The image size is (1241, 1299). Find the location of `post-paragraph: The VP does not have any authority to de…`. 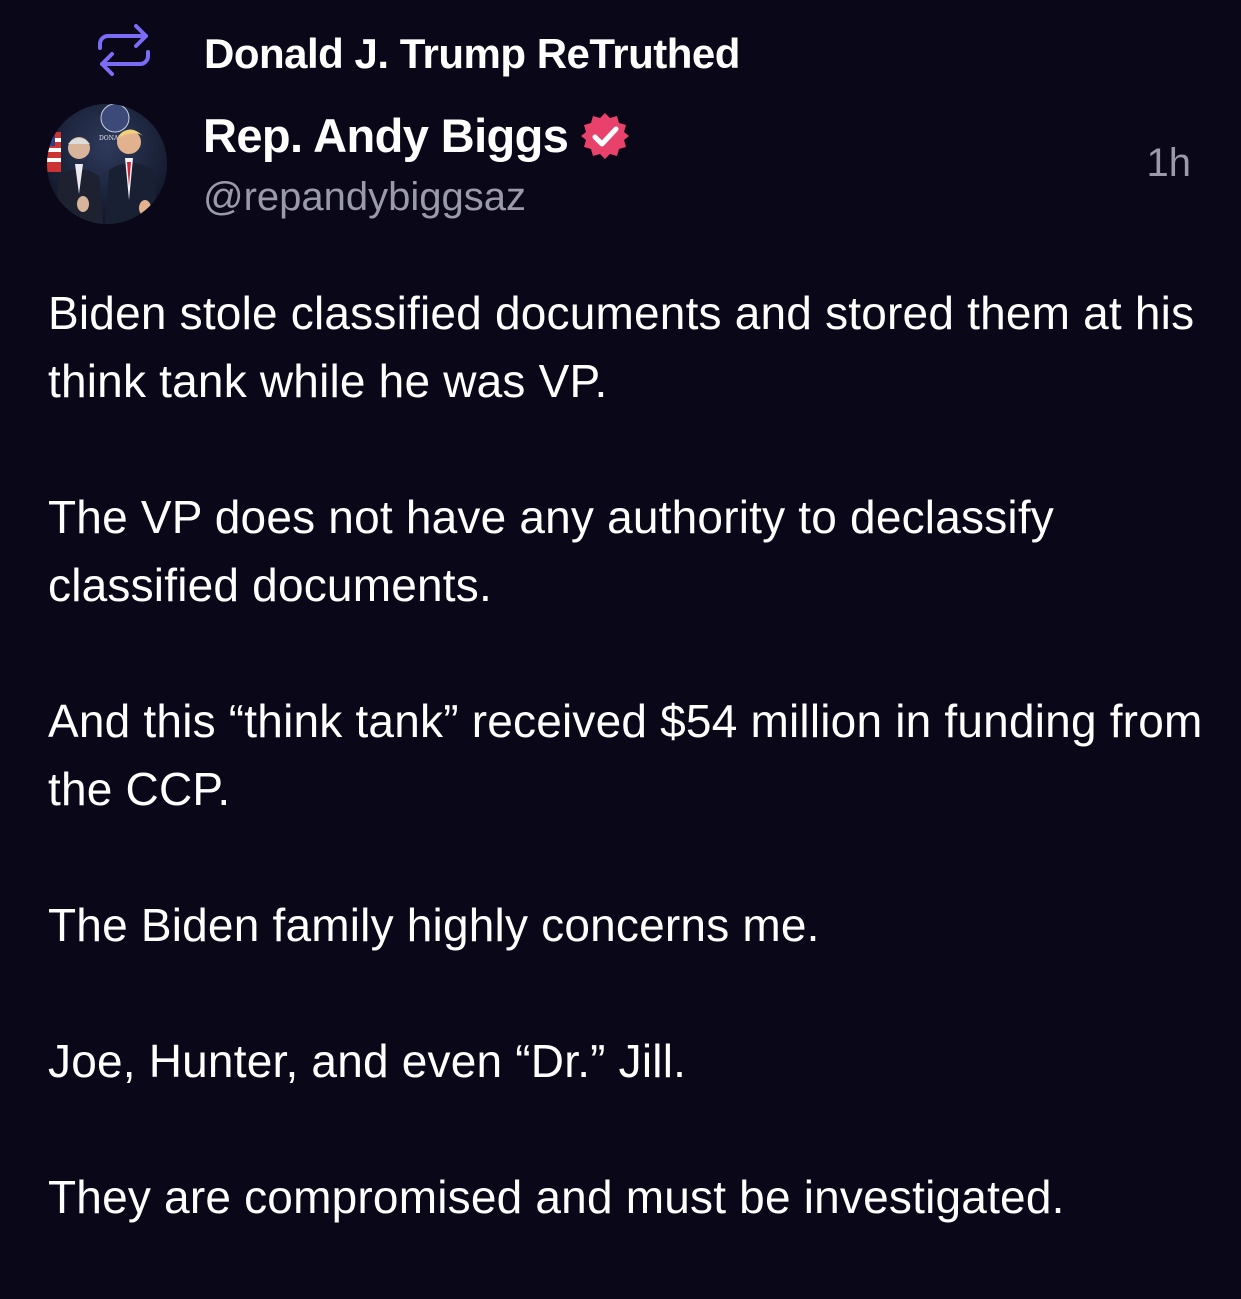

post-paragraph: The VP does not have any authority to de… is located at coordinates (551, 551).